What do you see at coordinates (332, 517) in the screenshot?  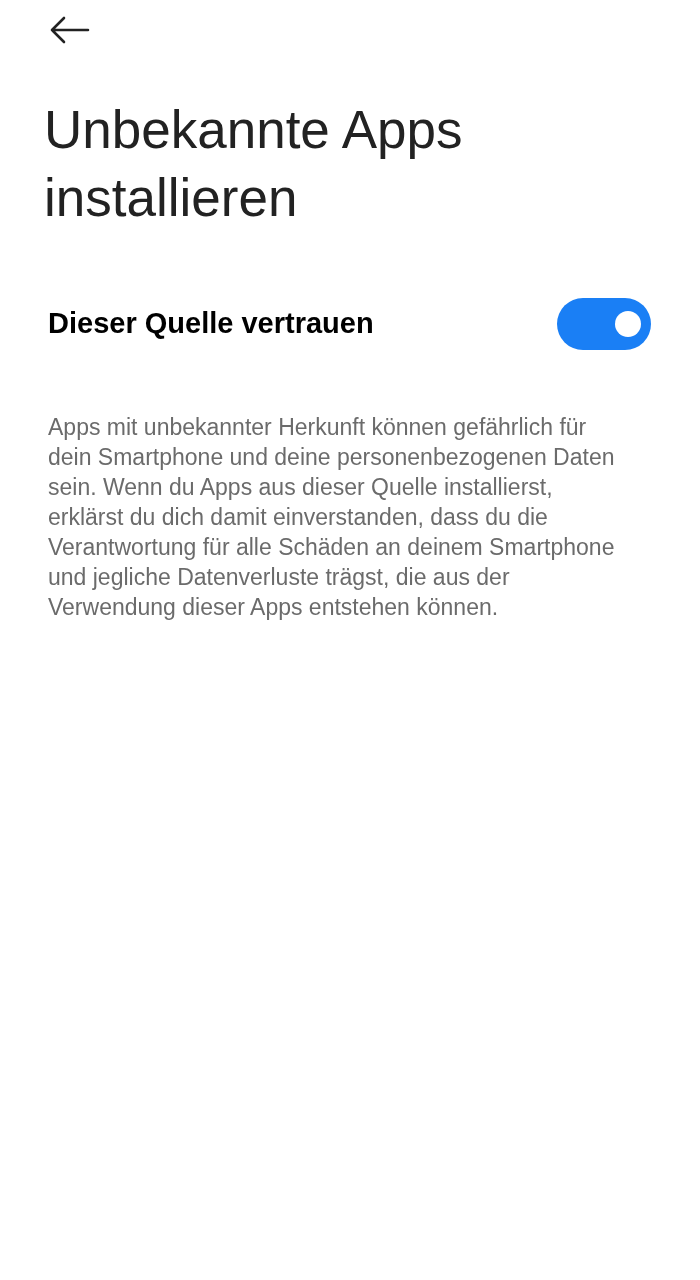 I see `warning-description: Apps mit unbekannter Herkunft können gefährlich für dein Smartphone und deine personenbezogenen Daten sein. Wenn du Apps aus dieser Quelle installierst, erklärst du dich damit einverstanden, dass du die Verantwortung für alle Schäden an deinem Smartphone und jegliche Datenverluste trägst, die aus der Verwendung dieser Apps entstehen können.` at bounding box center [332, 517].